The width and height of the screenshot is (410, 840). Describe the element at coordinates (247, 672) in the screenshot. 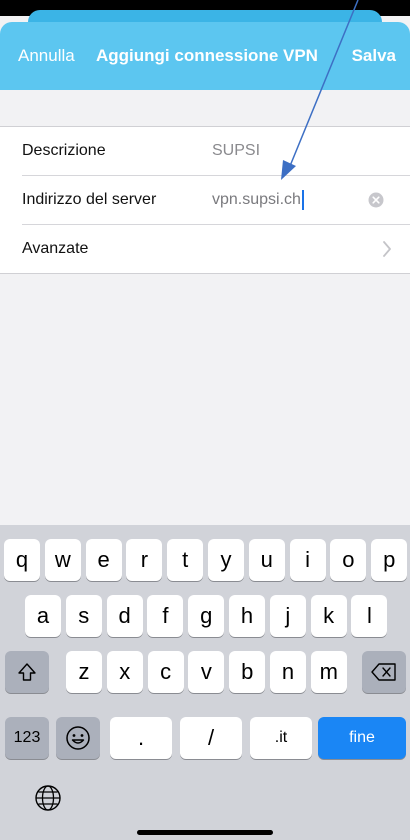

I see `key-b: b` at that location.